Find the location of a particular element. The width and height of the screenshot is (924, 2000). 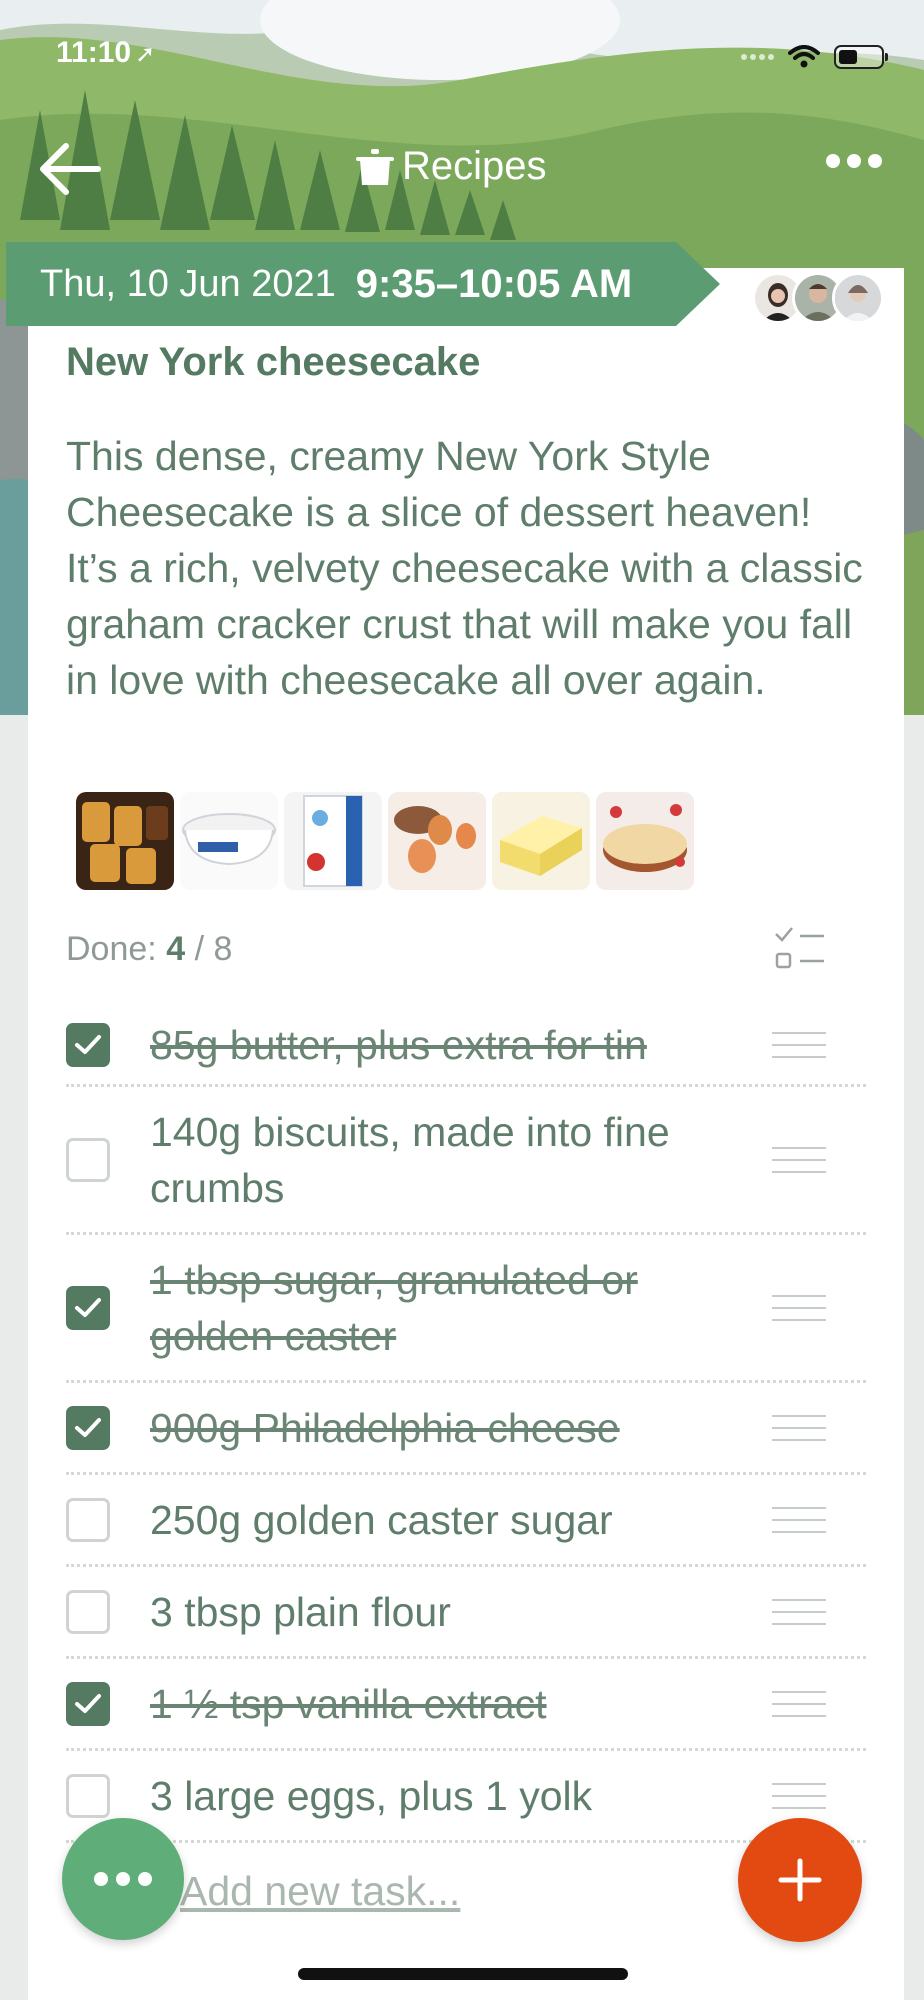

task-row: 900g Philadelphia cheese is located at coordinates (466, 1429).